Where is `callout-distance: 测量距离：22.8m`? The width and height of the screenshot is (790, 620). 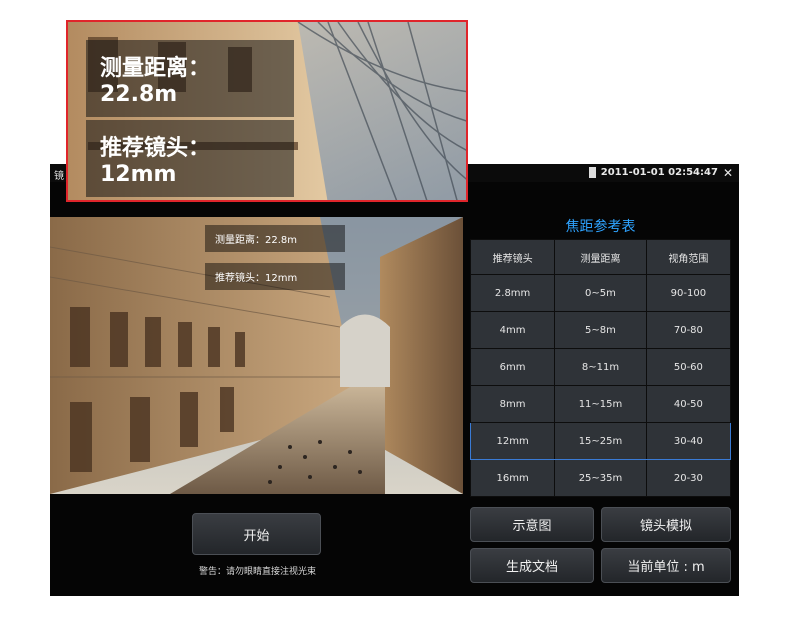 callout-distance: 测量距离：22.8m is located at coordinates (190, 78).